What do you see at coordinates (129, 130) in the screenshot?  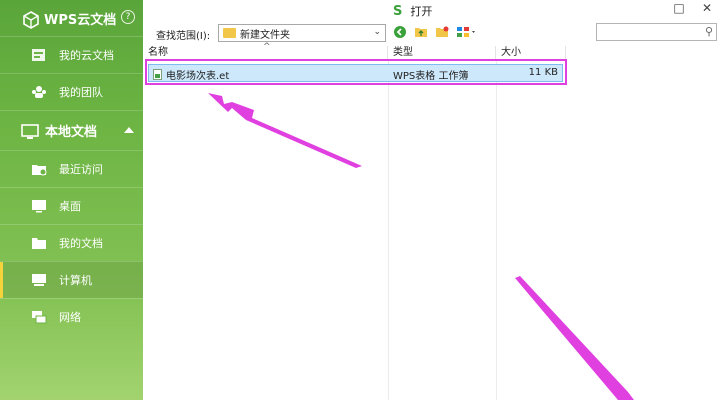 I see `collapse-caret-icon` at bounding box center [129, 130].